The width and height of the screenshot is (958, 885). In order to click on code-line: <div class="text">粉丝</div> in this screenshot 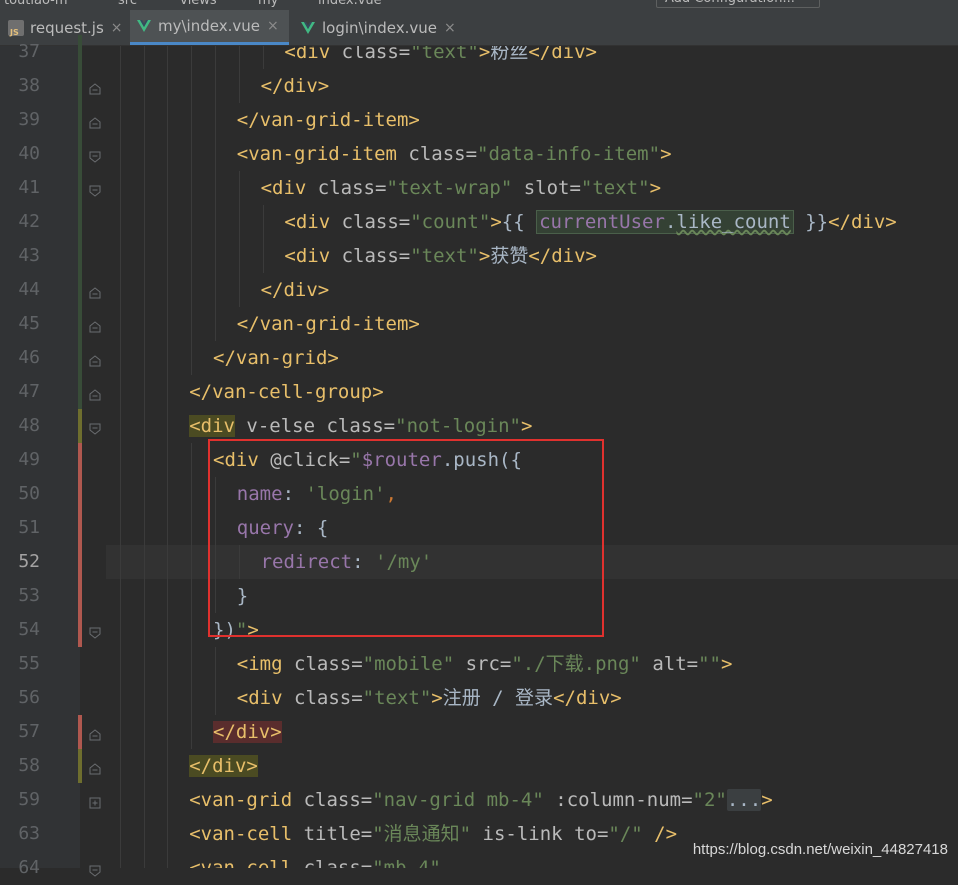, I will do `click(440, 57)`.